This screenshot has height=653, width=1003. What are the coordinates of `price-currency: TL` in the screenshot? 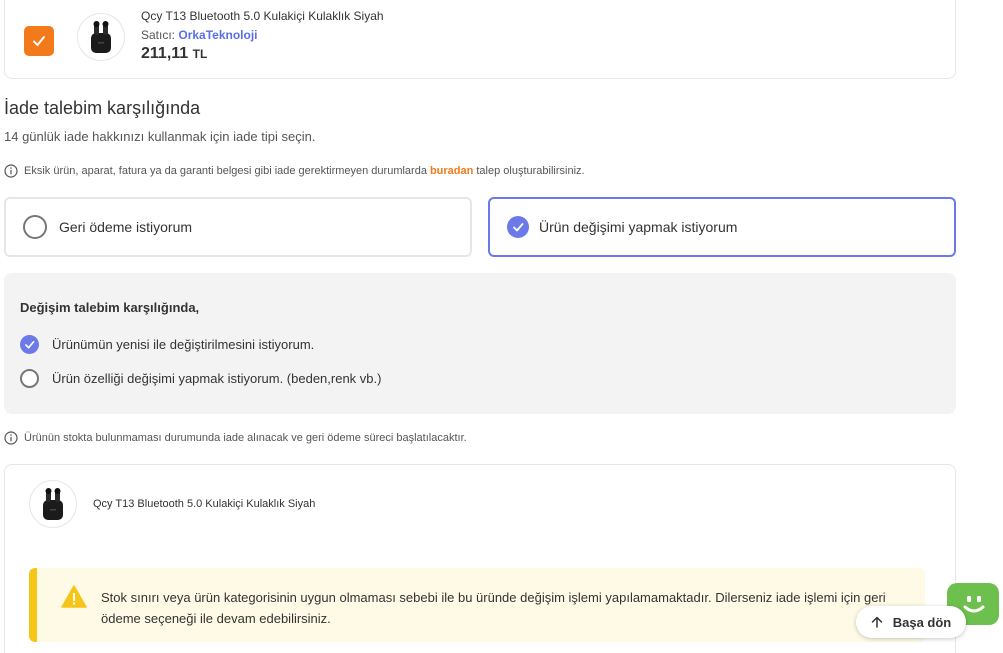 It's located at (200, 54).